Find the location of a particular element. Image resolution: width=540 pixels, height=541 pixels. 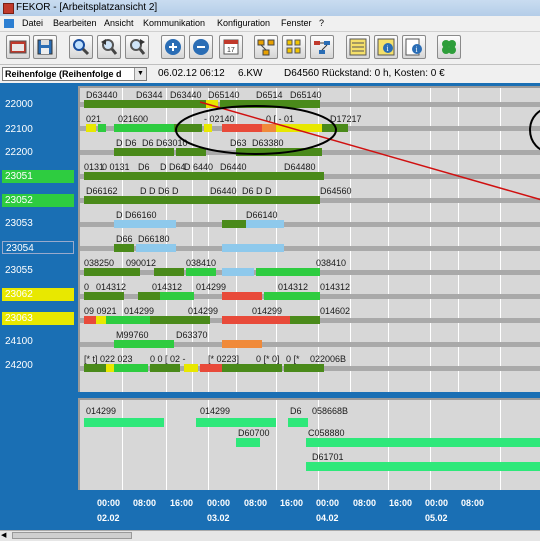

info-icon: i is located at coordinates (386, 47).